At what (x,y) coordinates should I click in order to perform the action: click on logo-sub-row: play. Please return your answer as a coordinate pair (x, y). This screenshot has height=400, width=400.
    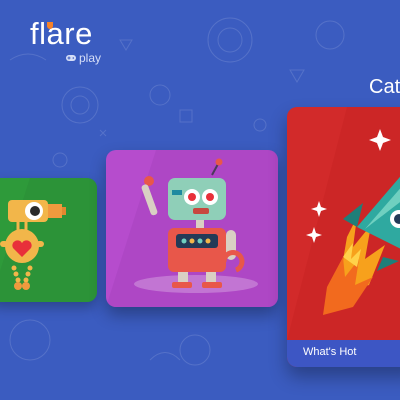
    Looking at the image, I should click on (83, 58).